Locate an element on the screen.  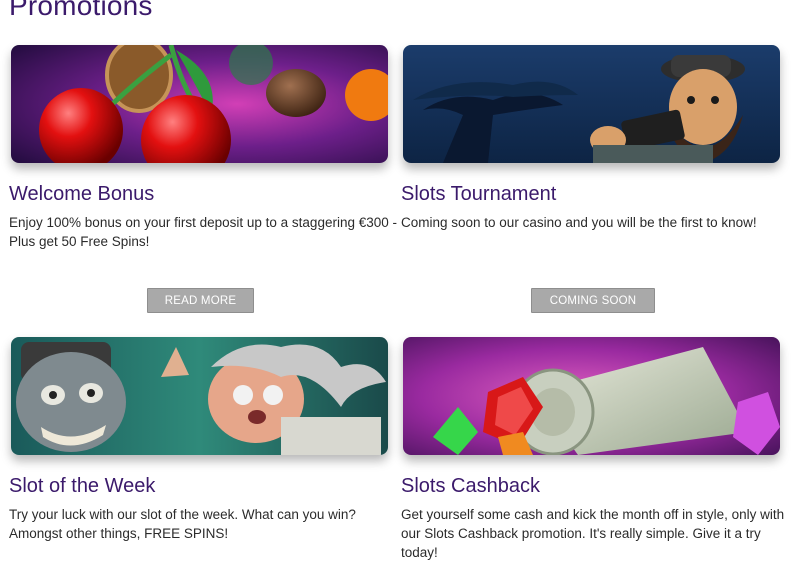
page-title: Promotions is located at coordinates (81, 10).